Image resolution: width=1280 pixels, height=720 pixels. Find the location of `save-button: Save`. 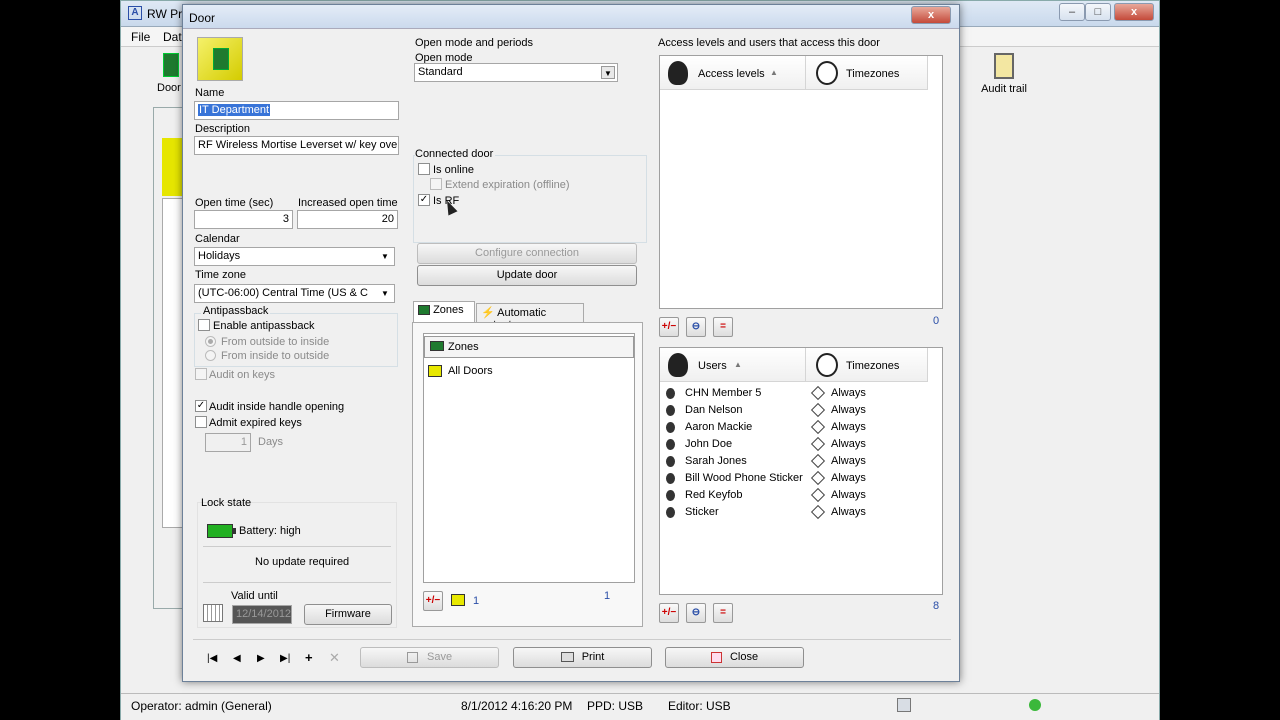

save-button: Save is located at coordinates (429, 657).